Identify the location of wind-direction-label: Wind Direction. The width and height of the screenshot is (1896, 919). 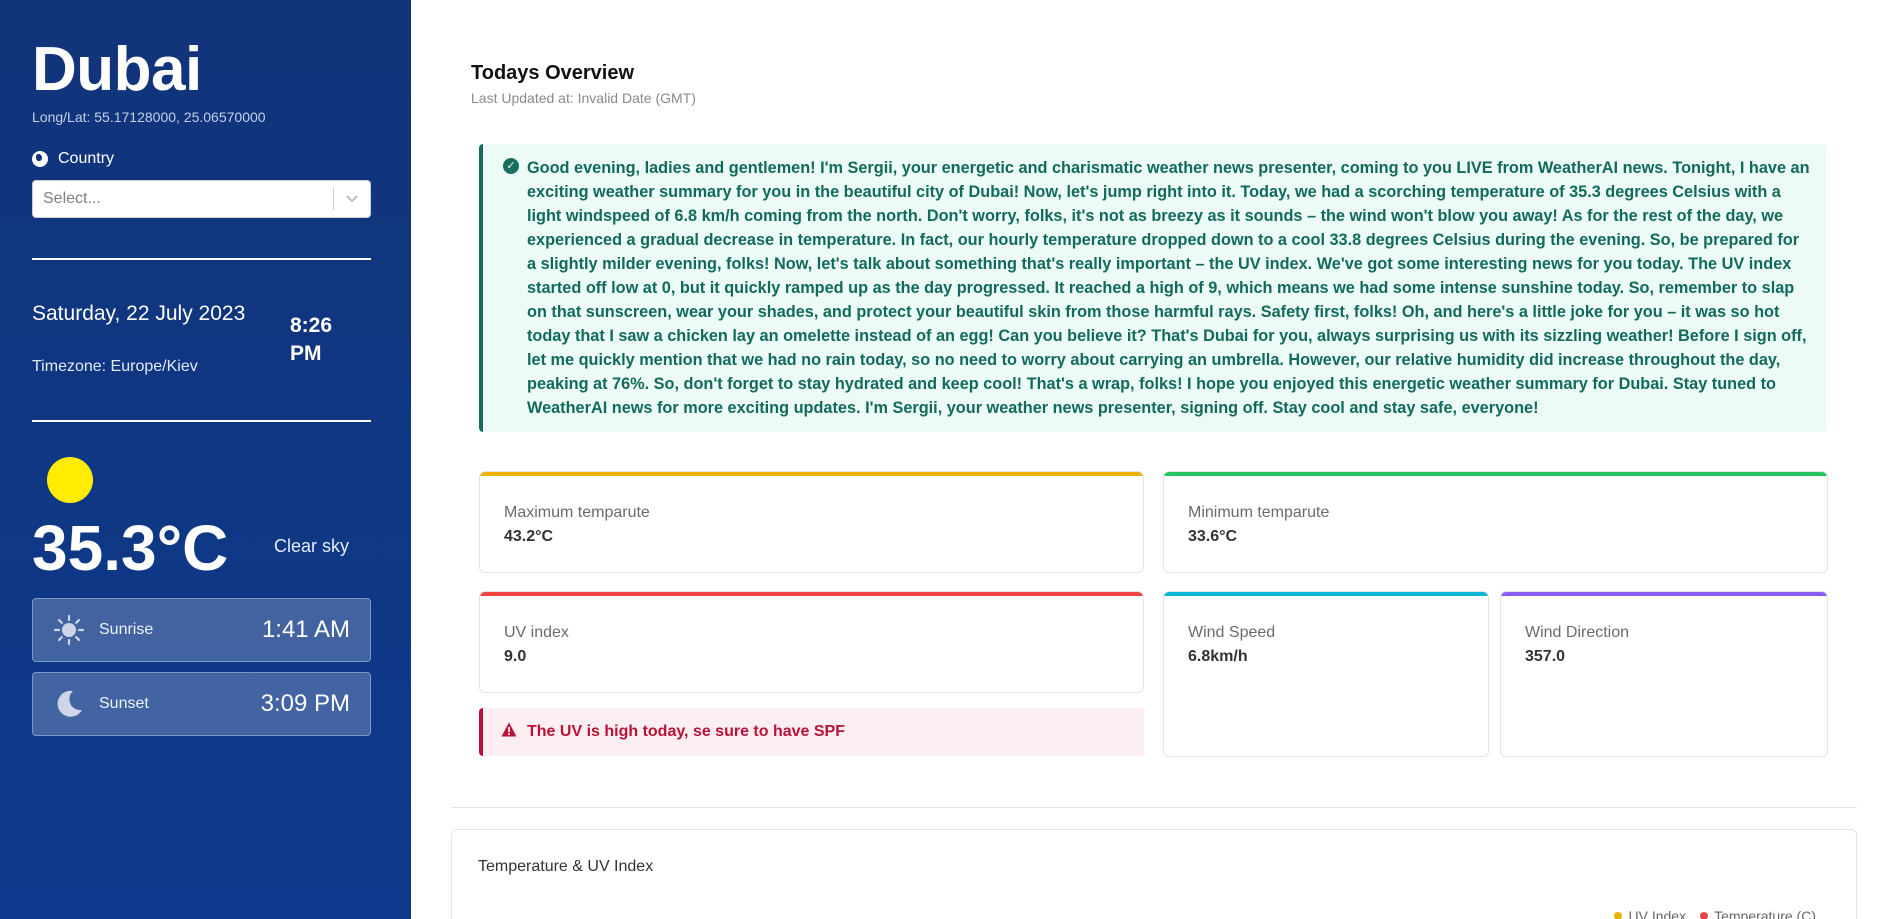
(1577, 632).